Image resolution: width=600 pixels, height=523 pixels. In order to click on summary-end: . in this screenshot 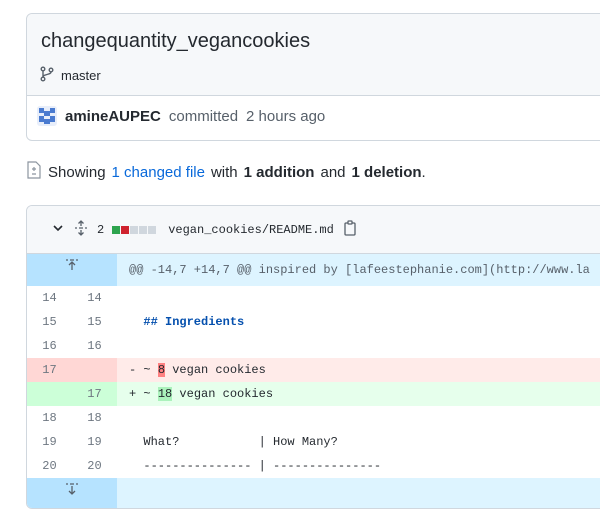, I will do `click(423, 172)`.